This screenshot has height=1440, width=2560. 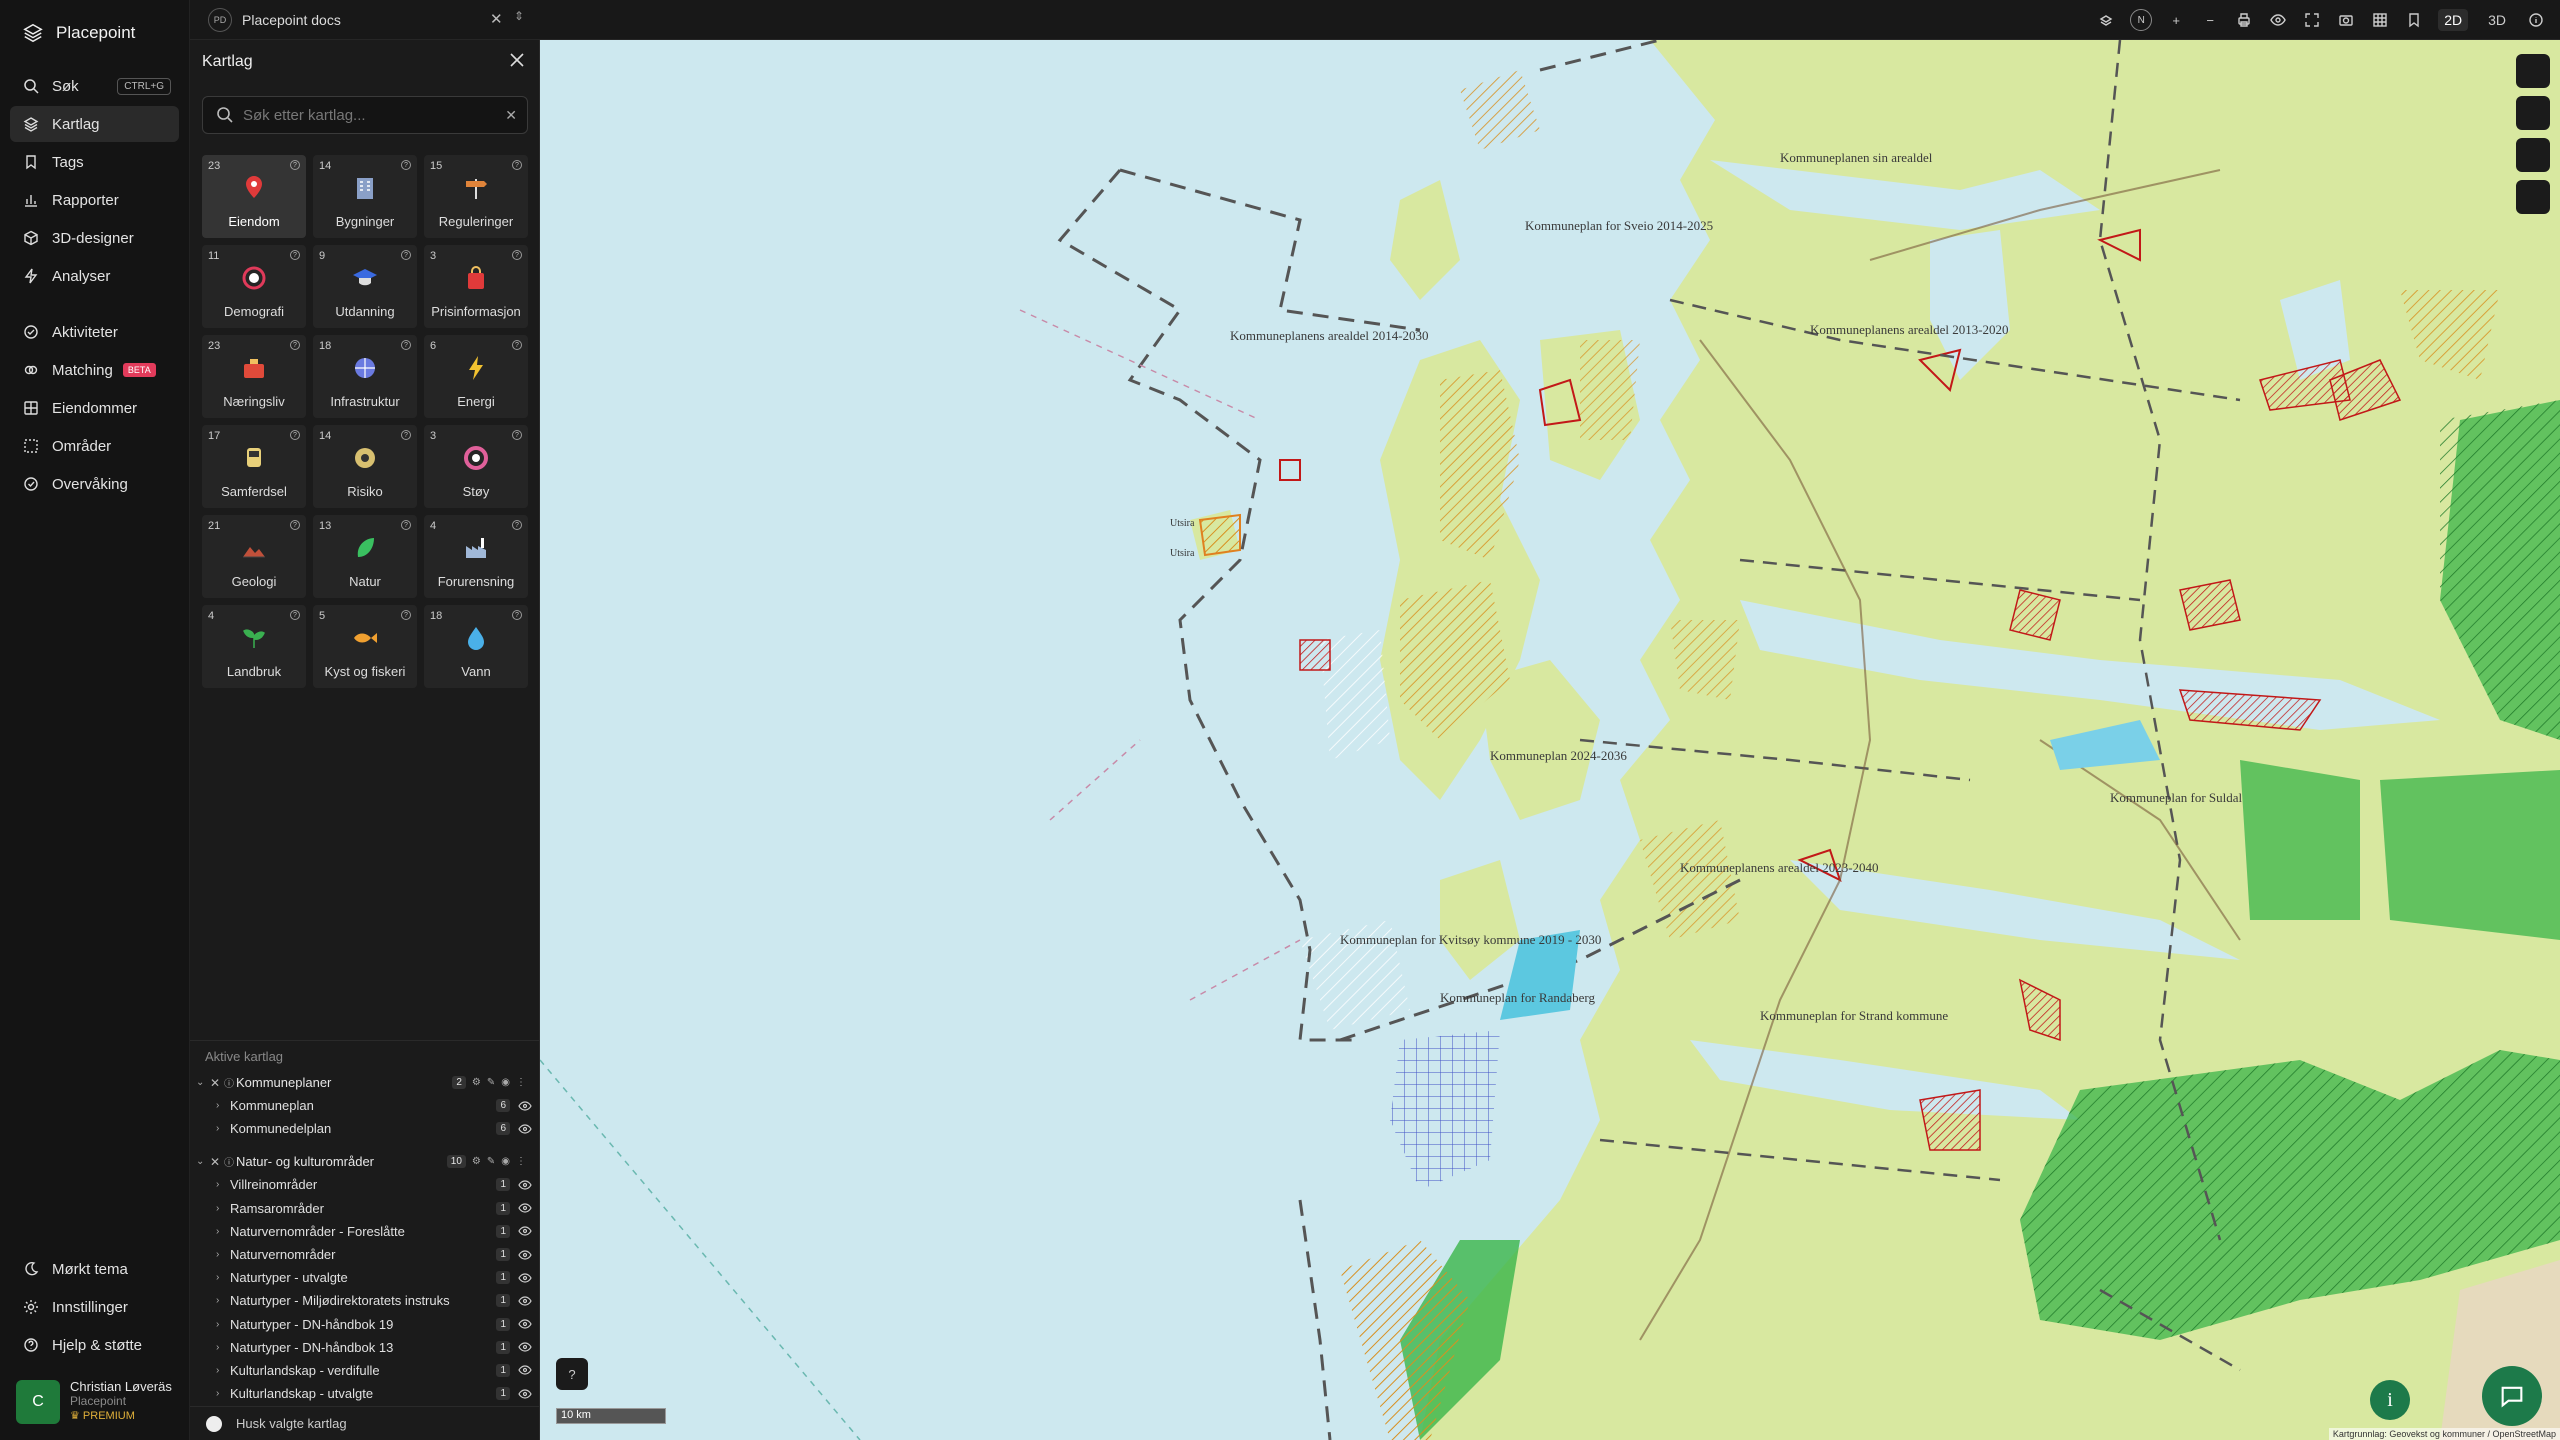 I want to click on remember-toggle, so click(x=214, y=1423).